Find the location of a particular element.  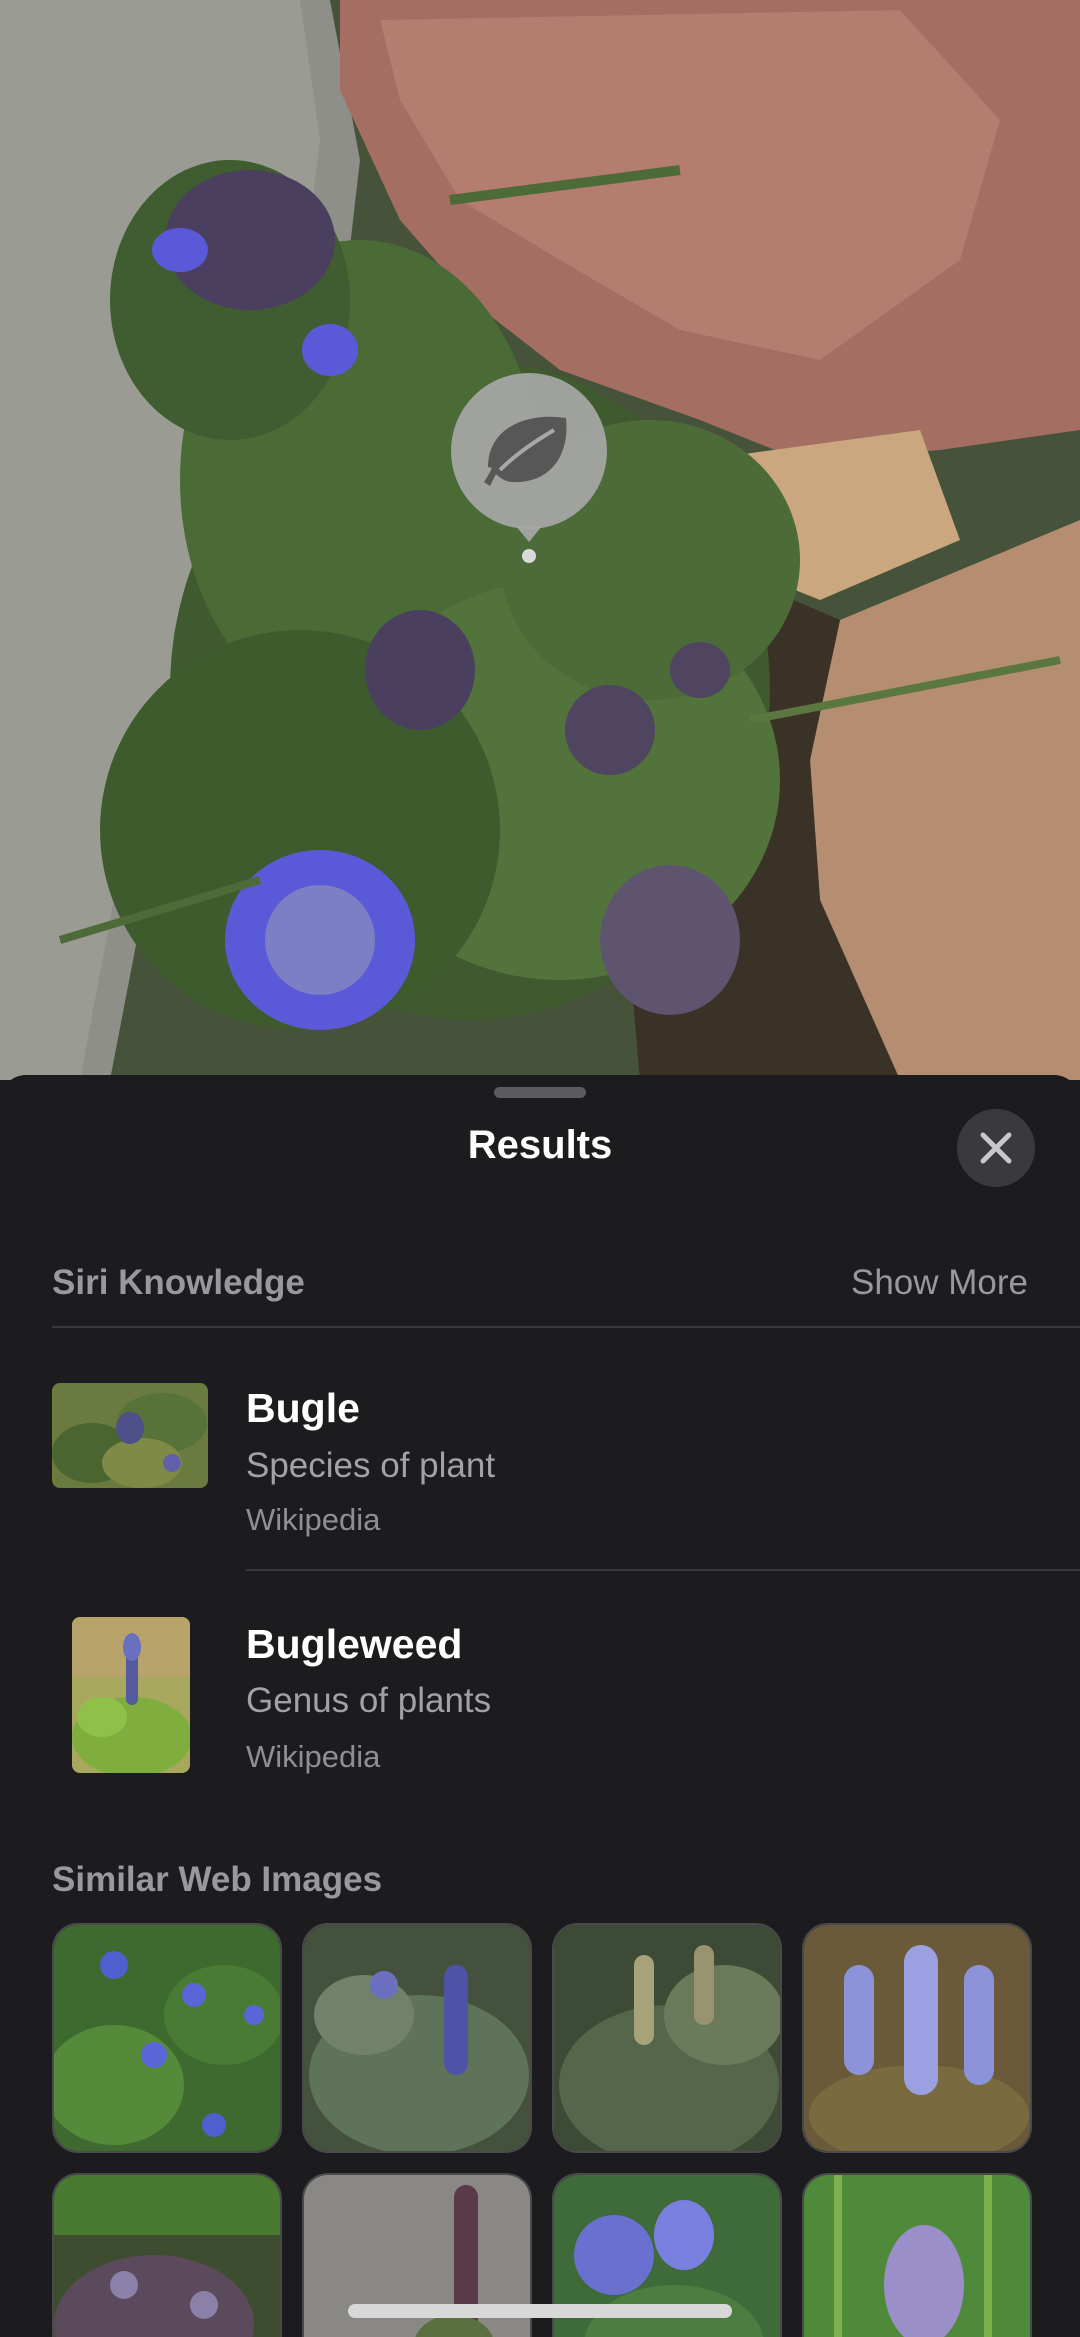

home-indicator is located at coordinates (540, 2311).